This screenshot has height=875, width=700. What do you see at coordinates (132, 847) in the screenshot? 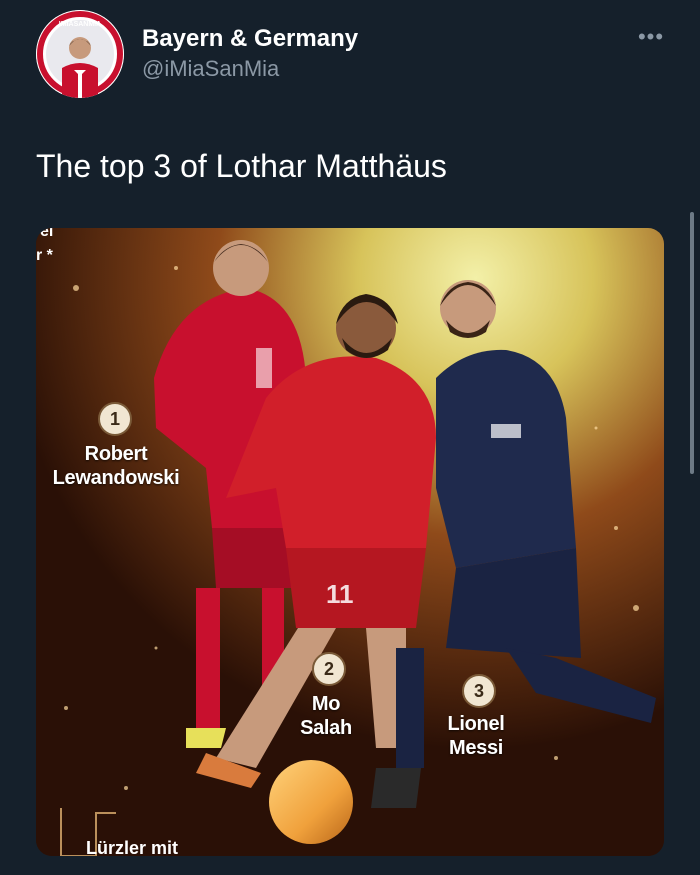
I see `image-bottom-partial-text: Lürzler mit` at bounding box center [132, 847].